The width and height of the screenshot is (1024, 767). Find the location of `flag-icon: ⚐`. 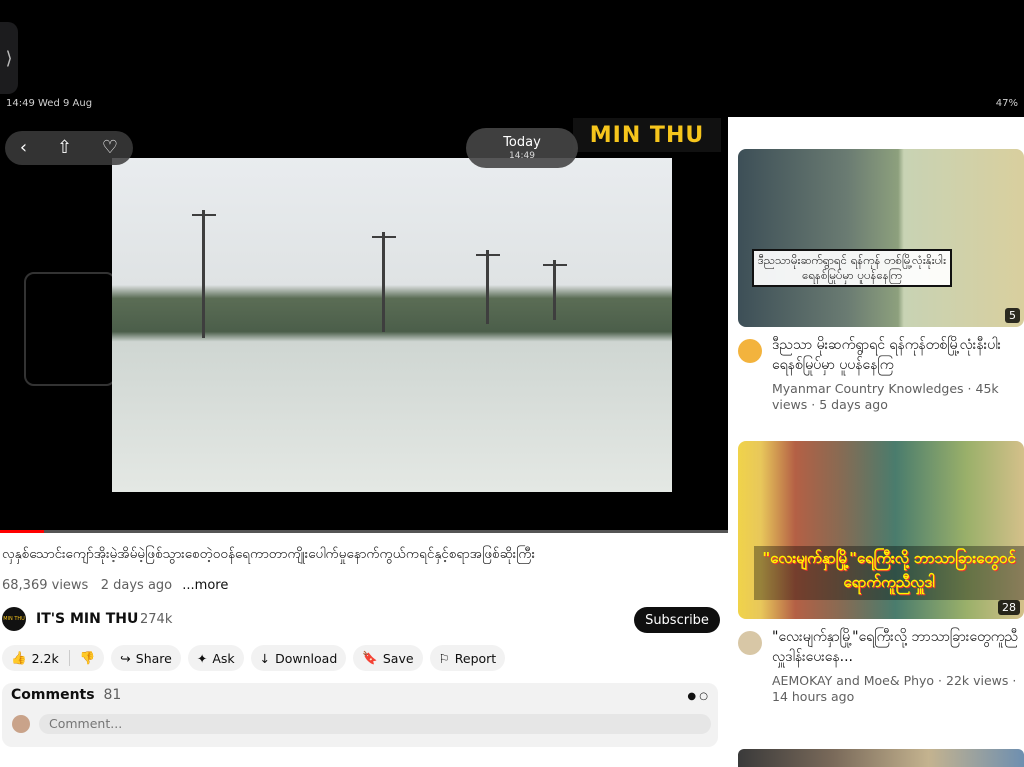

flag-icon: ⚐ is located at coordinates (444, 658).